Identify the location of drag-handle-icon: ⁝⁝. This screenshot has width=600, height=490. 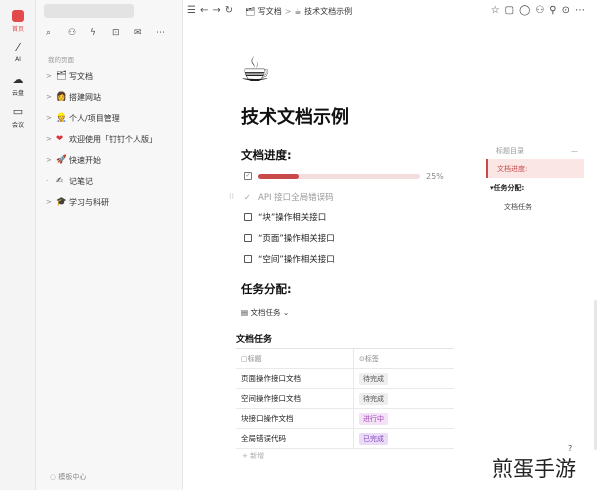
(231, 196).